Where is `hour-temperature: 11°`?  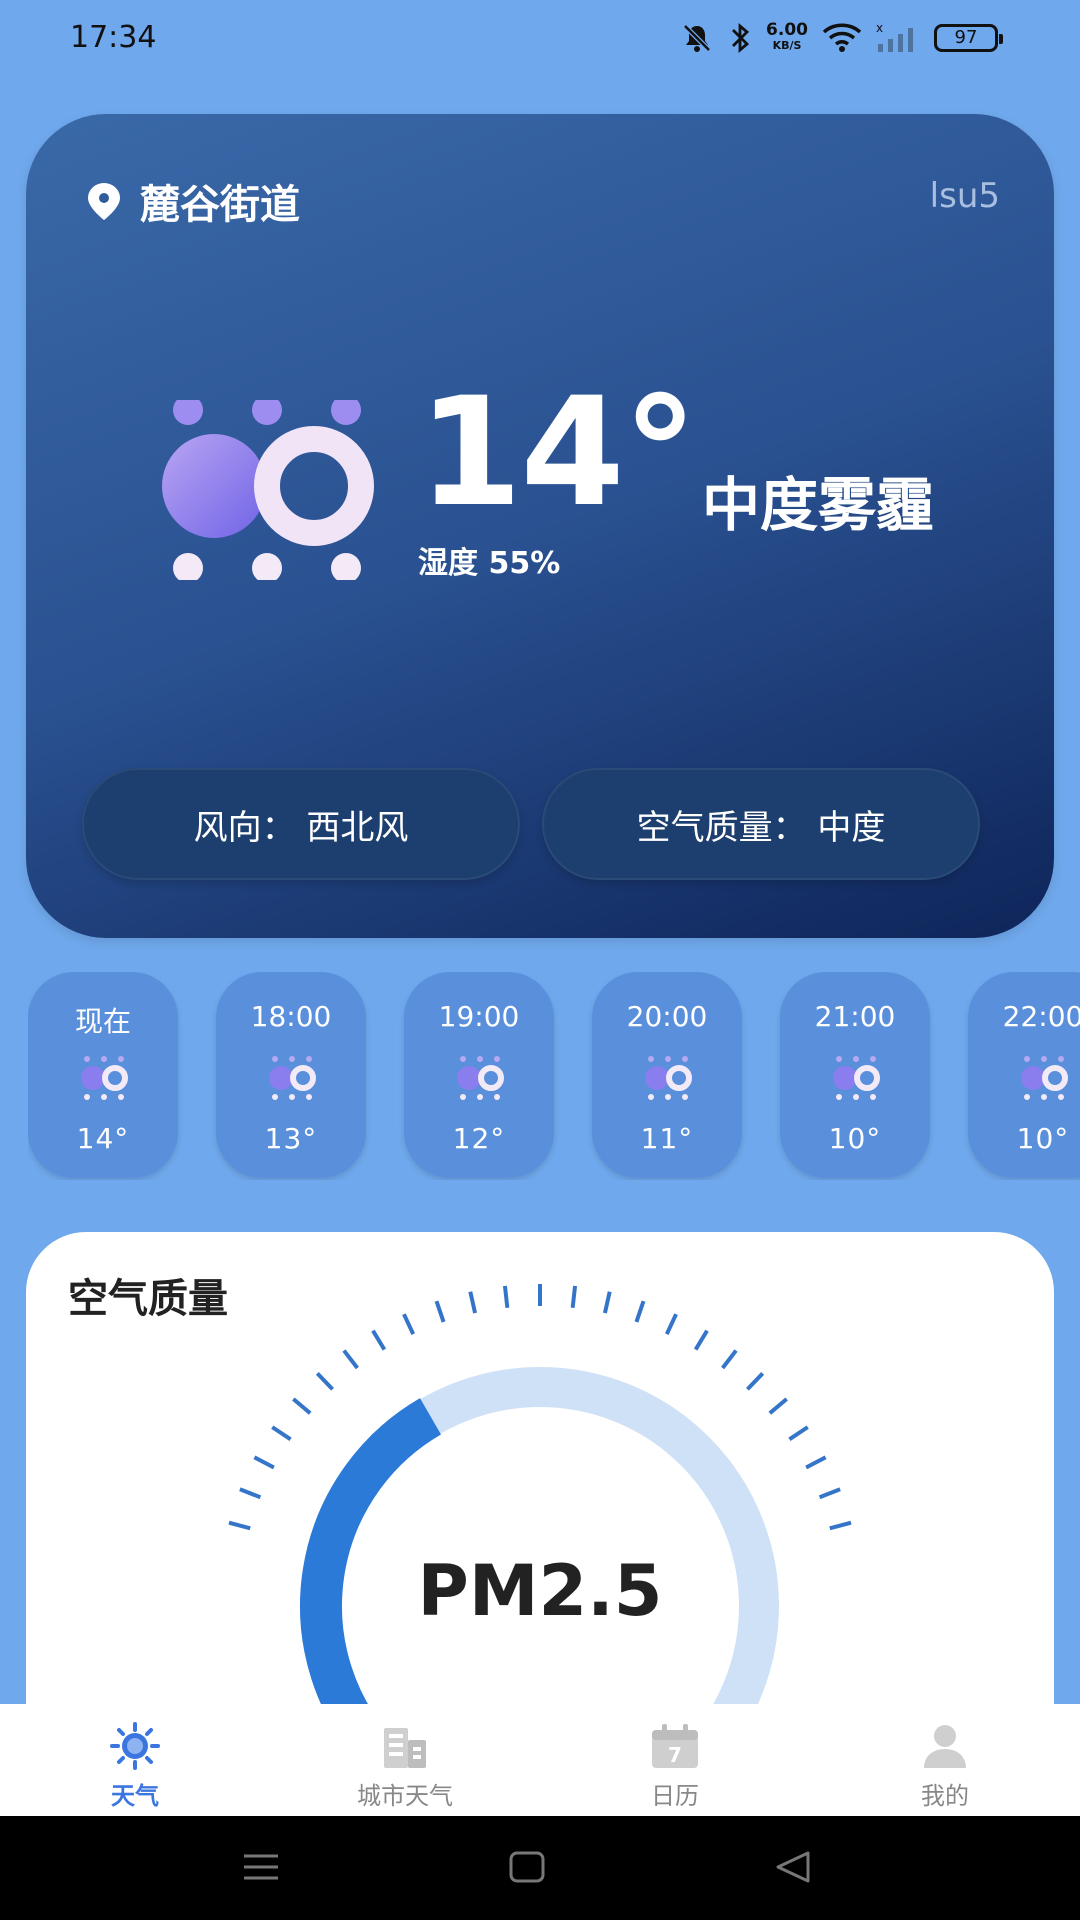 hour-temperature: 11° is located at coordinates (667, 1138).